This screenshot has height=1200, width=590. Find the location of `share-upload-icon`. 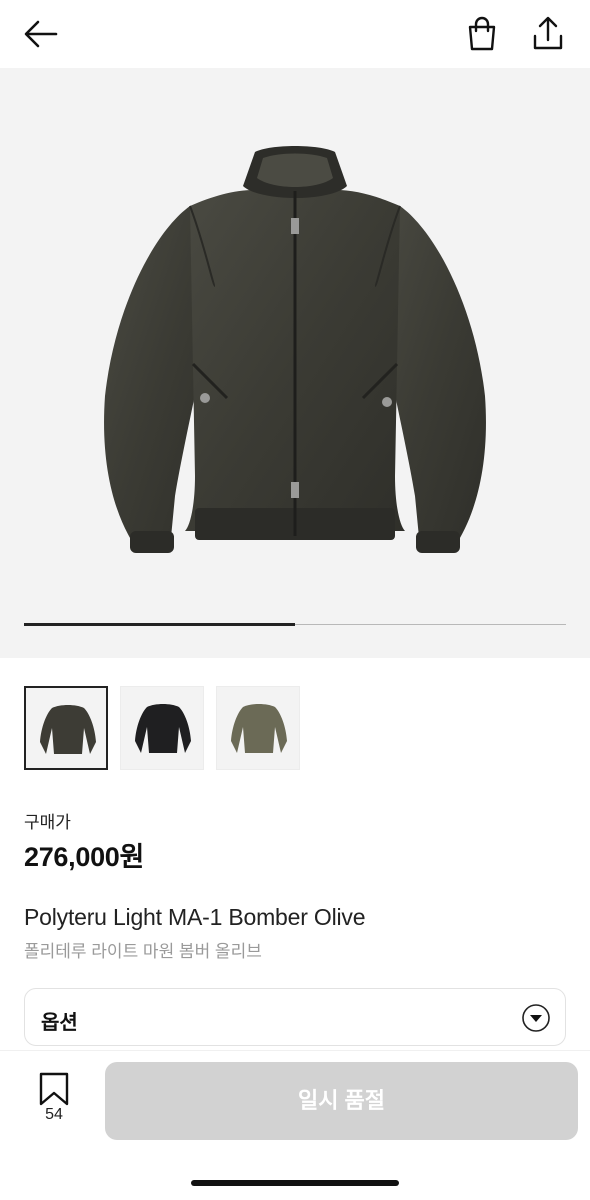

share-upload-icon is located at coordinates (548, 33).